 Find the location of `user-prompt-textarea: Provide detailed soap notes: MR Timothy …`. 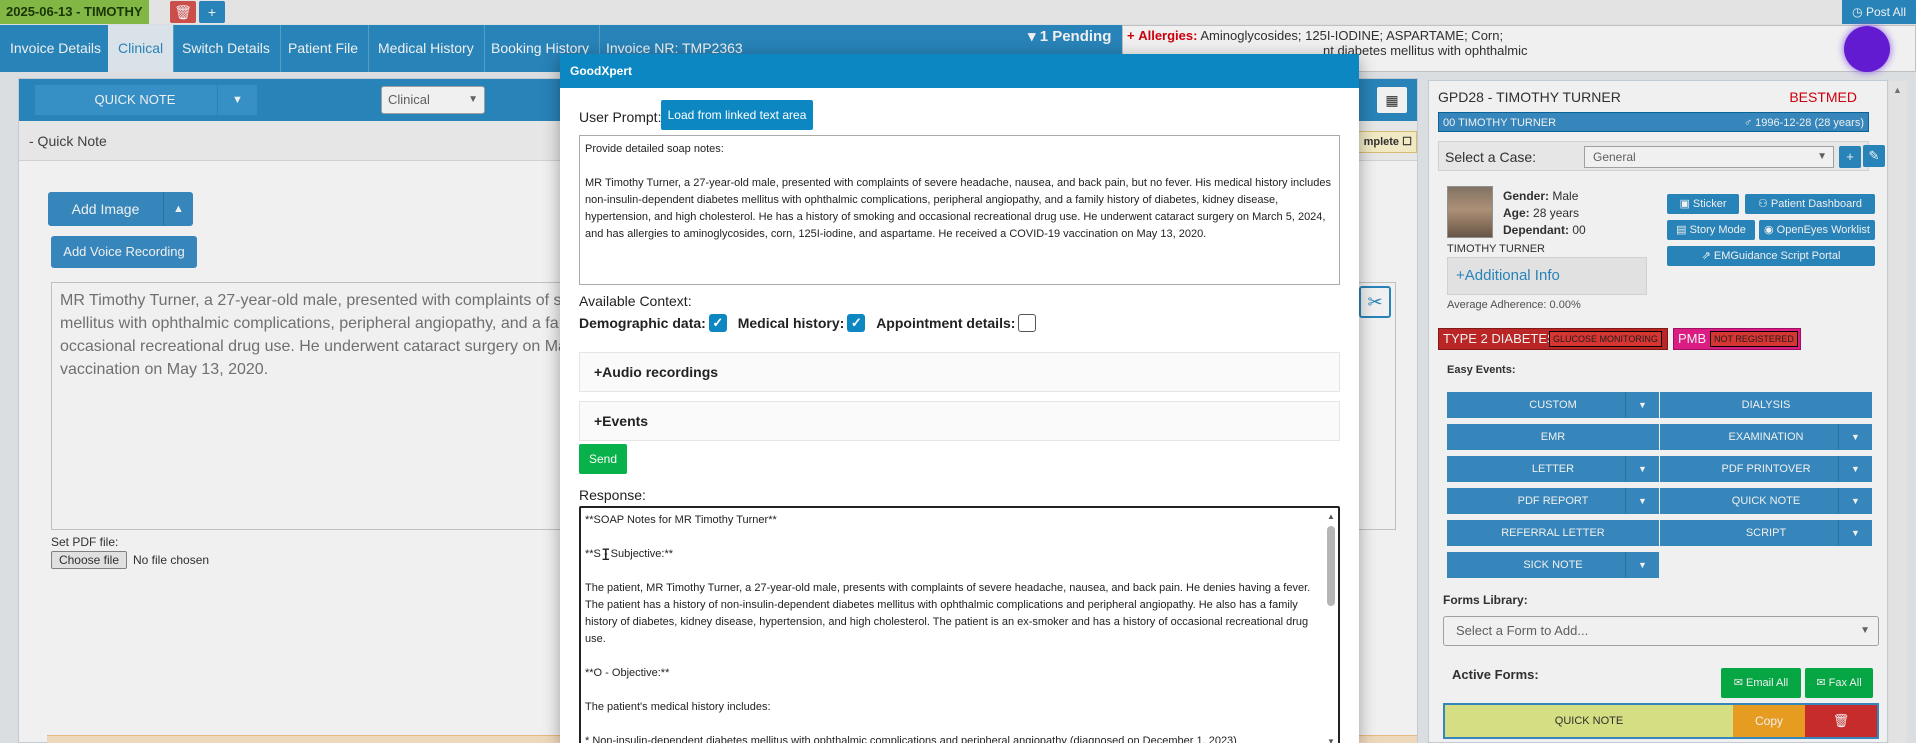

user-prompt-textarea: Provide detailed soap notes: MR Timothy … is located at coordinates (959, 210).